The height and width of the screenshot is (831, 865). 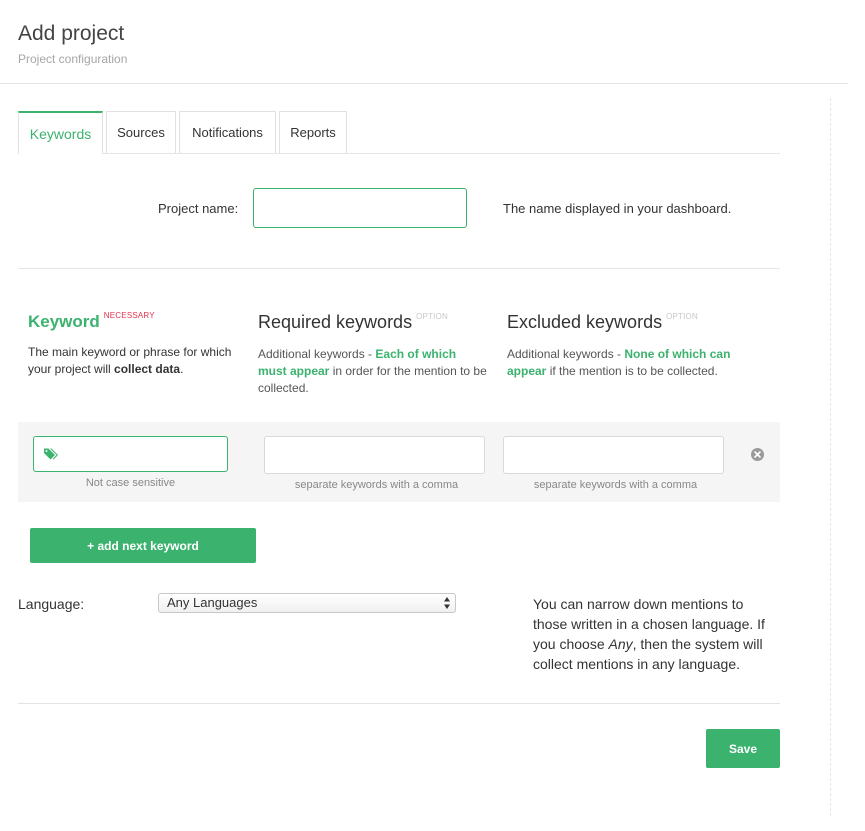 I want to click on save-button: Save, so click(x=743, y=748).